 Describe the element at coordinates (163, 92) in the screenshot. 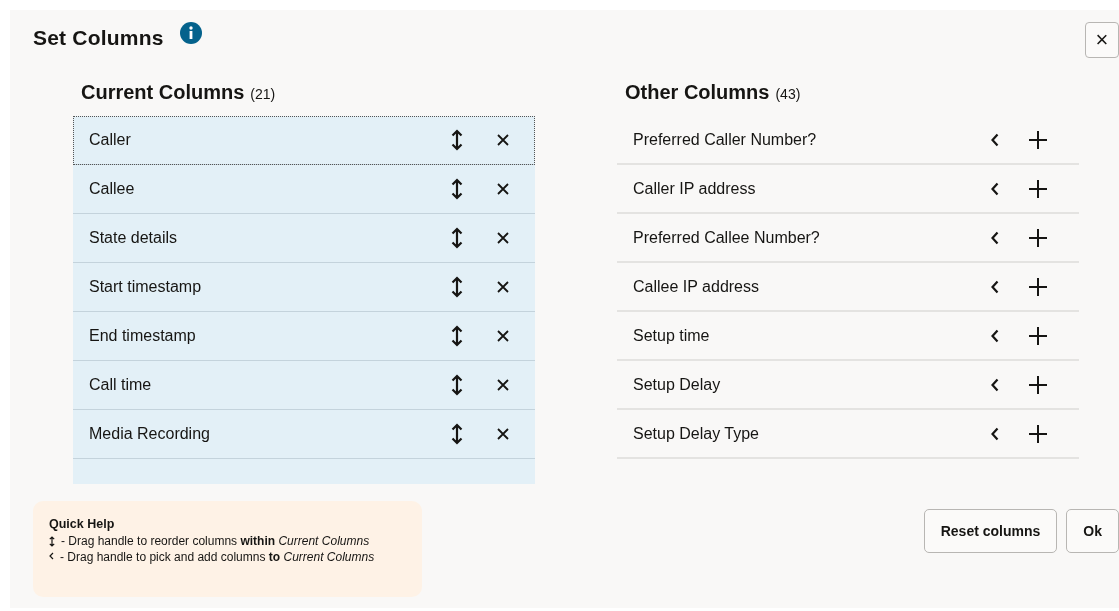

I see `panel-heading: Current Columns` at that location.